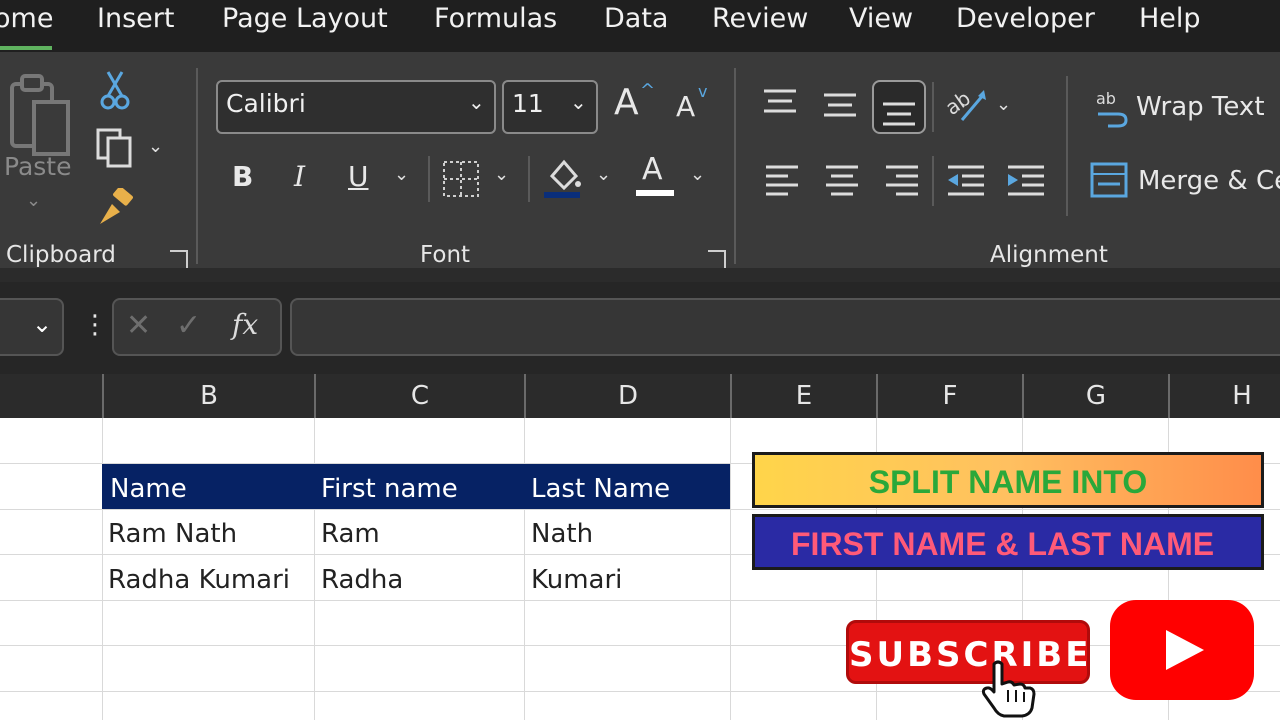  Describe the element at coordinates (1003, 104) in the screenshot. I see `orientation-dropdown-chevron-icon: ⌄` at that location.